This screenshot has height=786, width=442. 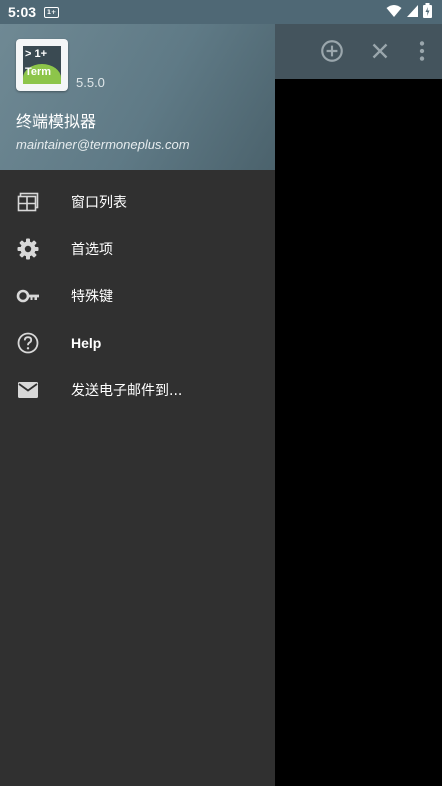 What do you see at coordinates (28, 249) in the screenshot?
I see `gear-icon` at bounding box center [28, 249].